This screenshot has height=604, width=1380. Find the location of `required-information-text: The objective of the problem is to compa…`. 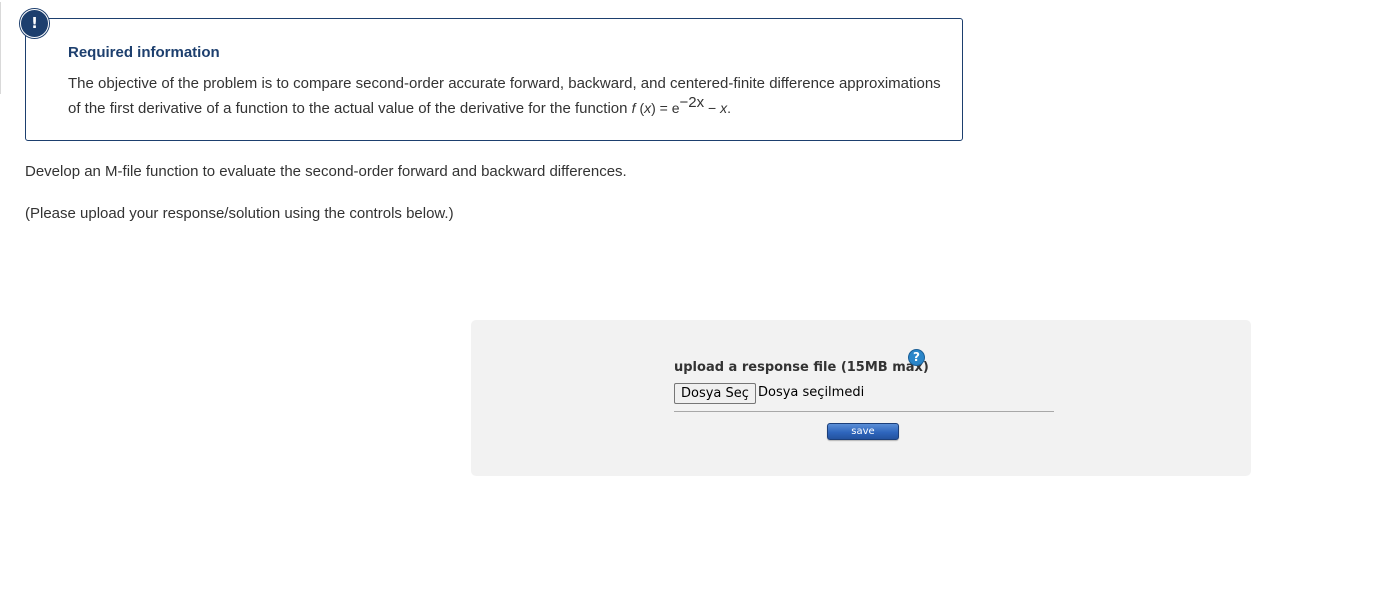

required-information-text: The objective of the problem is to compa… is located at coordinates (508, 96).